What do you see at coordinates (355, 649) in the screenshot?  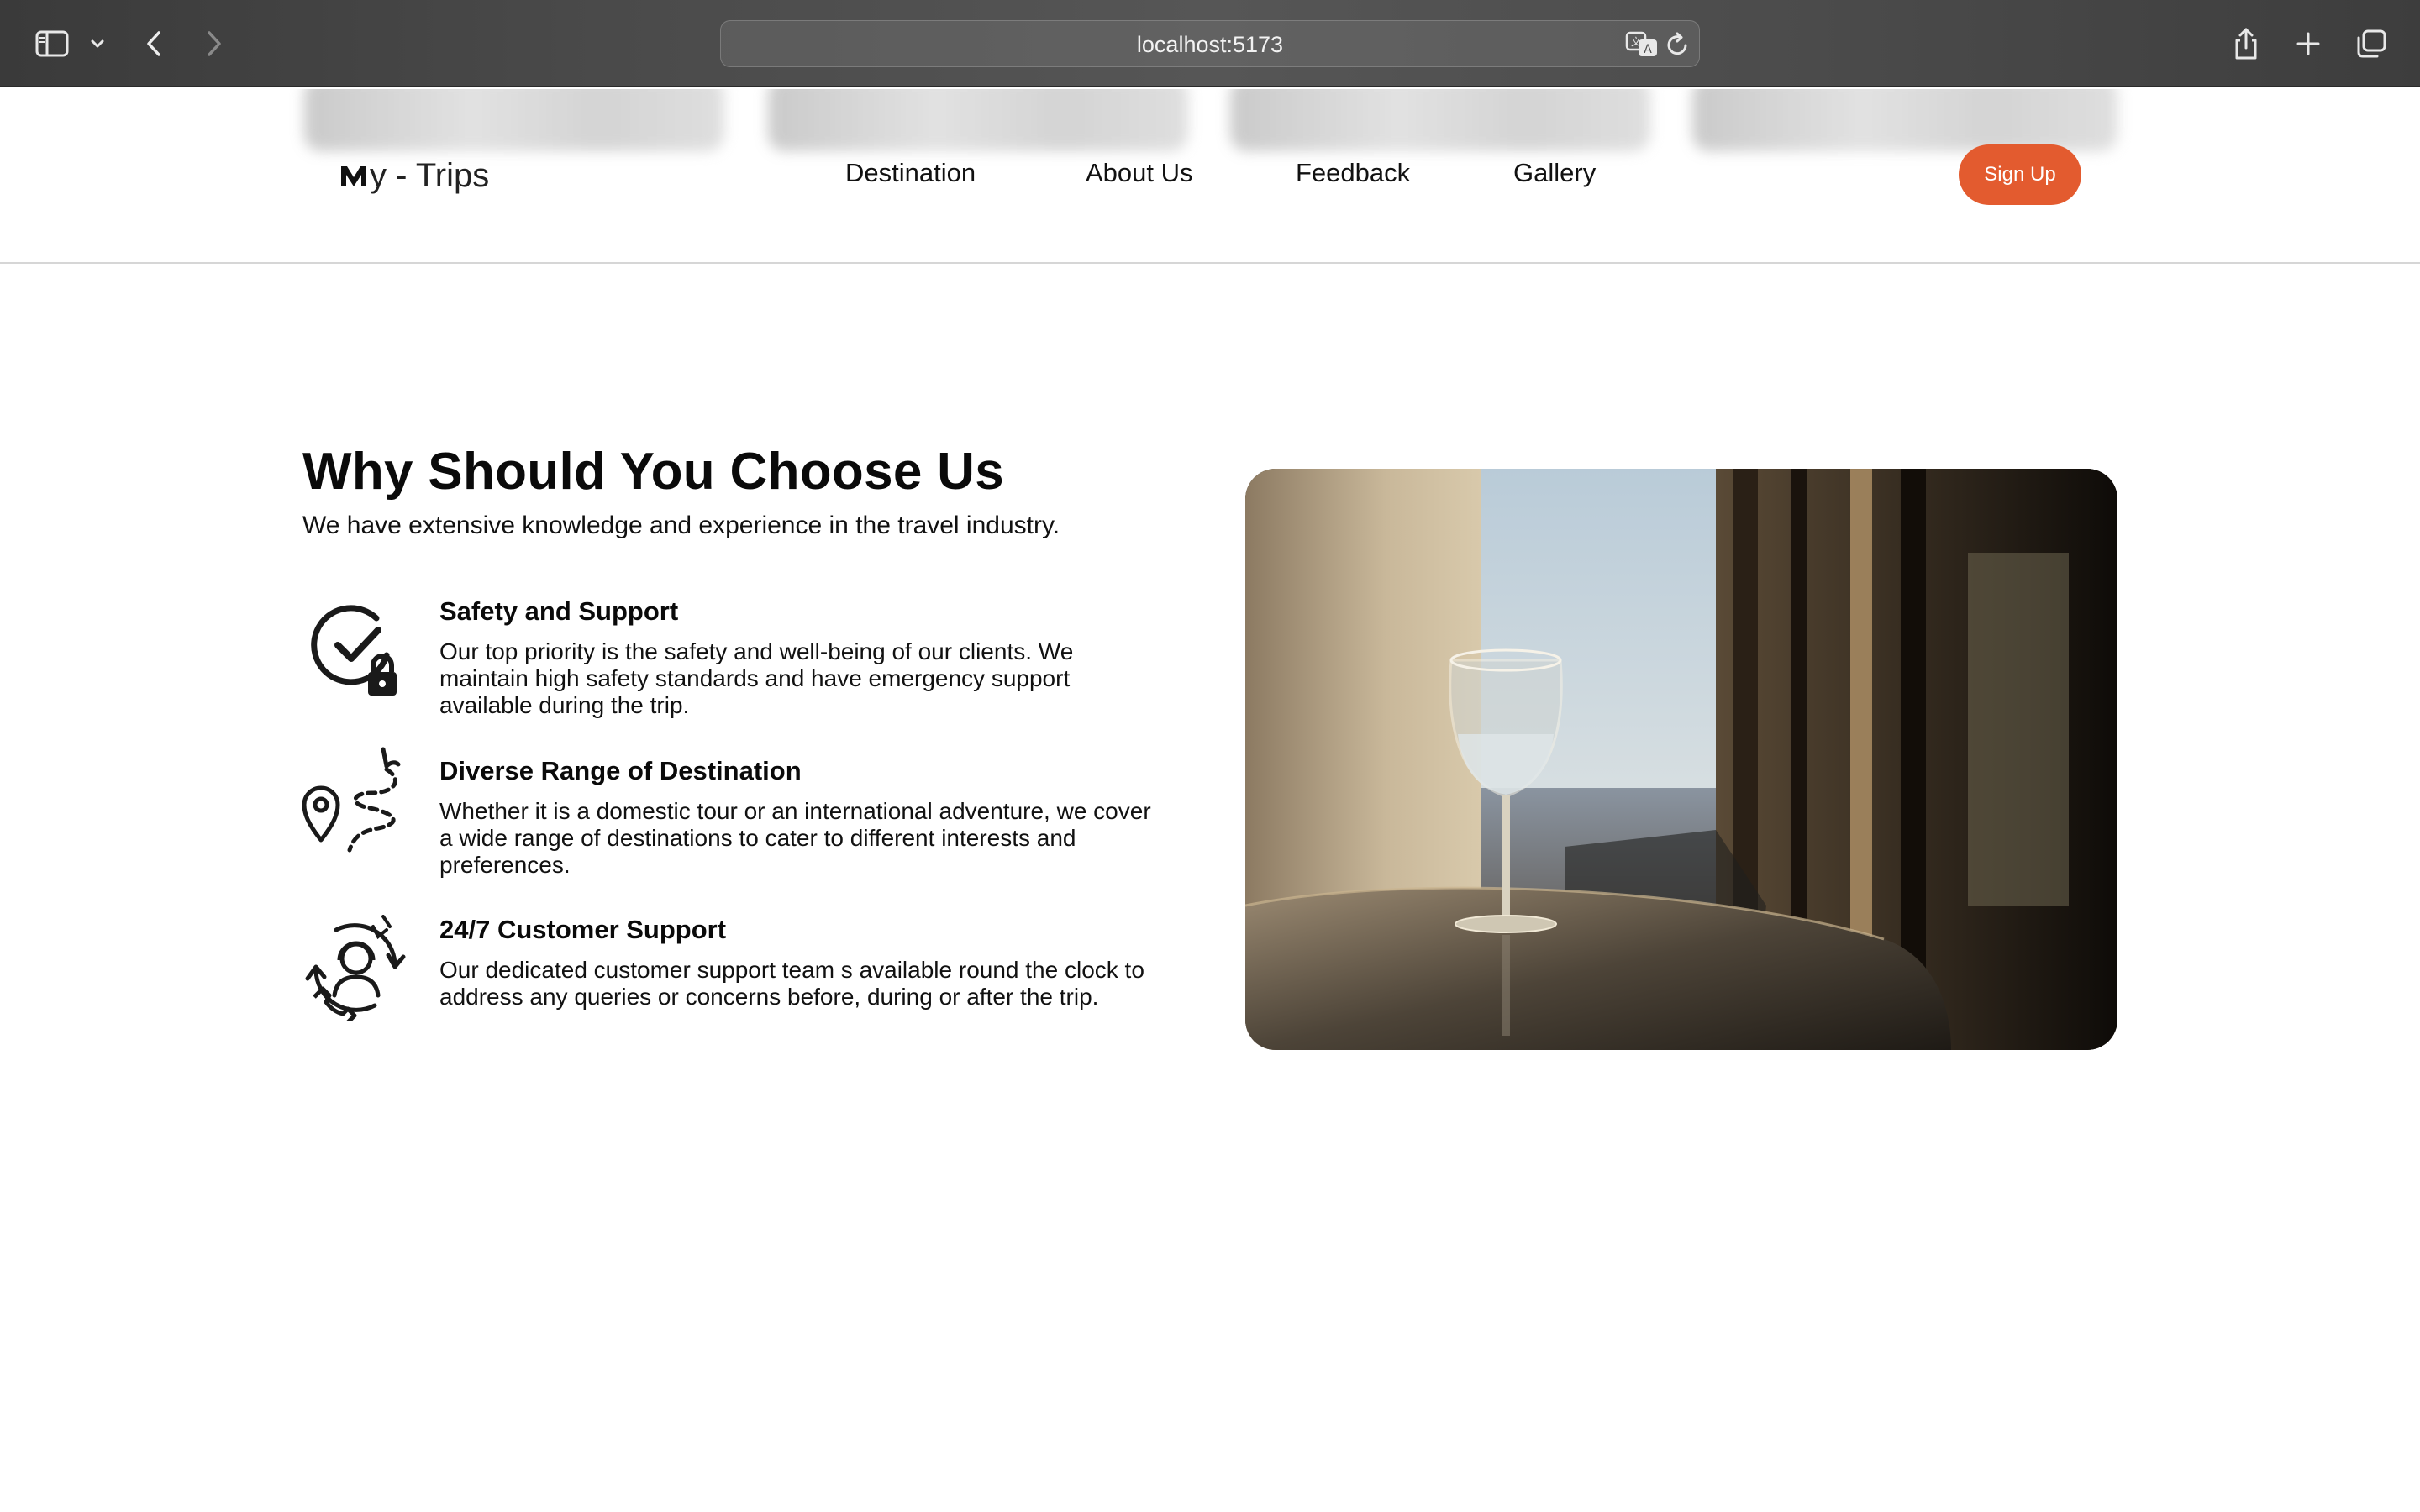 I see `shield-check-lock-icon` at bounding box center [355, 649].